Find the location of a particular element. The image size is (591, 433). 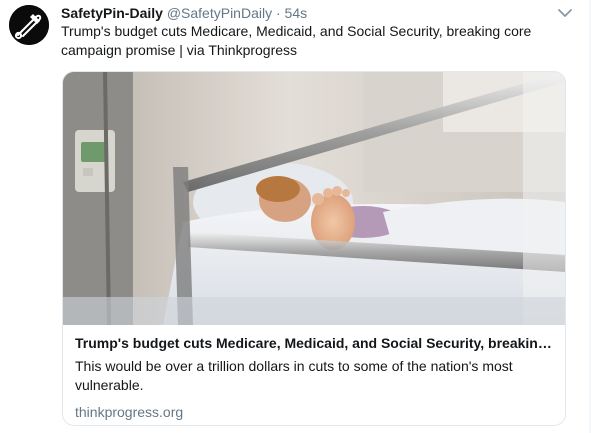

card-domain: thinkprogress.org is located at coordinates (314, 412).